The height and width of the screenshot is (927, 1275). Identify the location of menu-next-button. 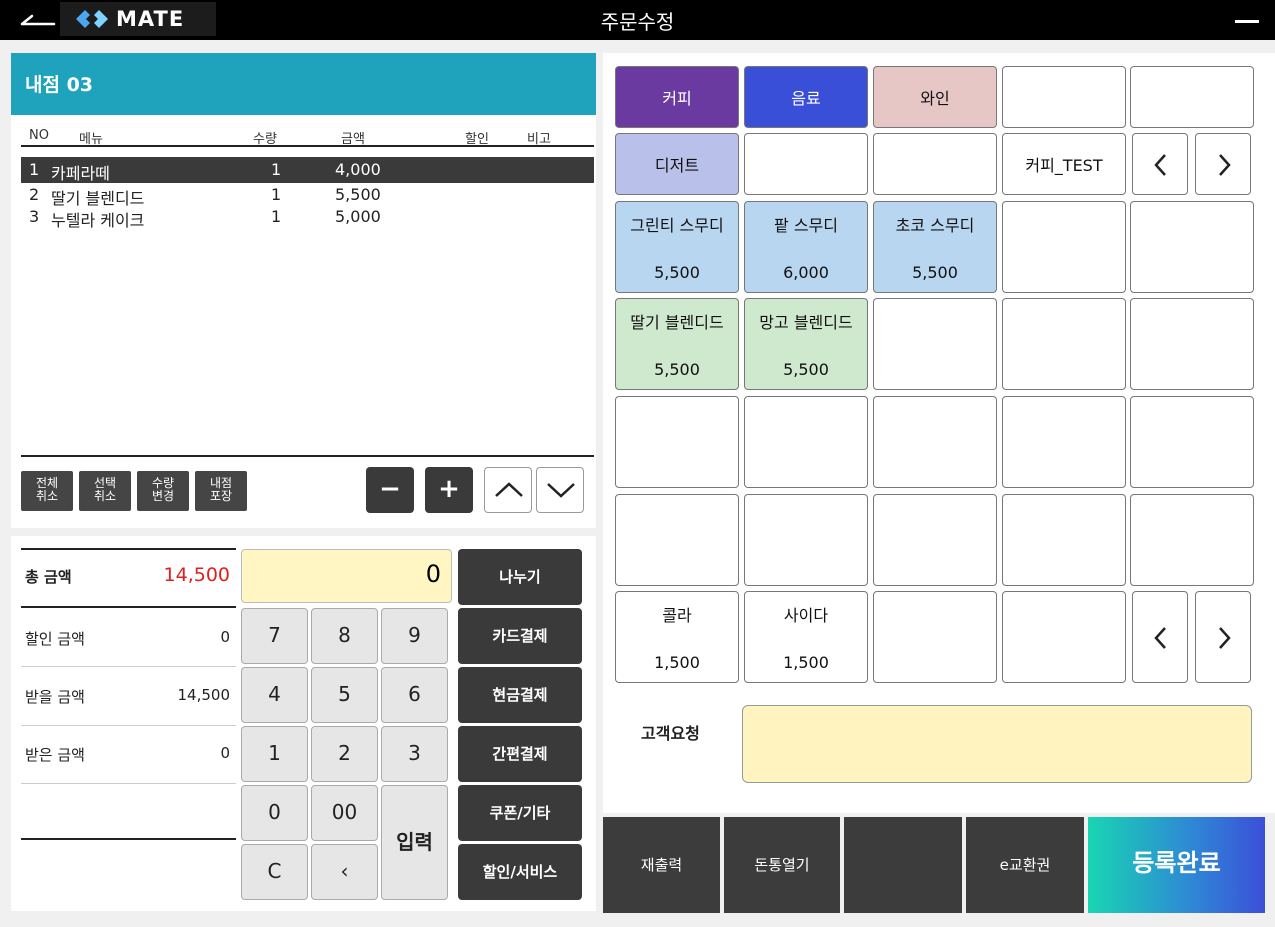
(1223, 637).